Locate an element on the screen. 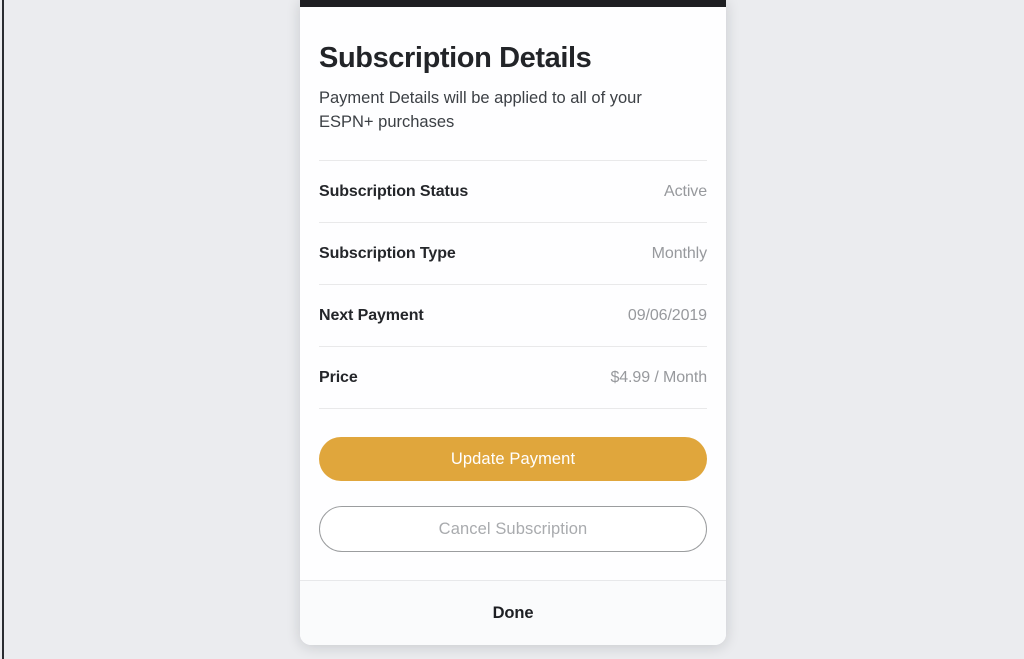  detail-label-subscription-status: Subscription Status is located at coordinates (394, 191).